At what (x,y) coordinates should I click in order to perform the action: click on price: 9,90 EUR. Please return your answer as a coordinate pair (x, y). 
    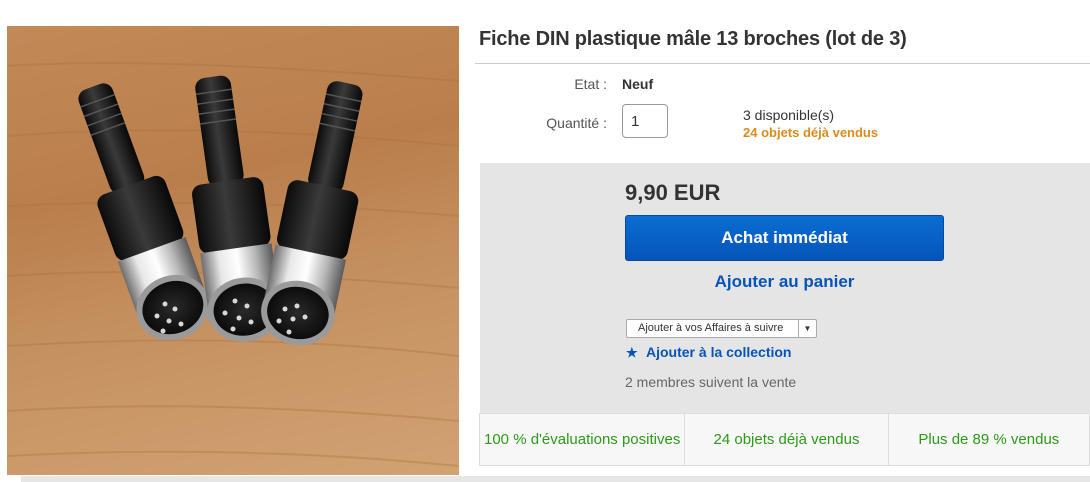
    Looking at the image, I should click on (673, 192).